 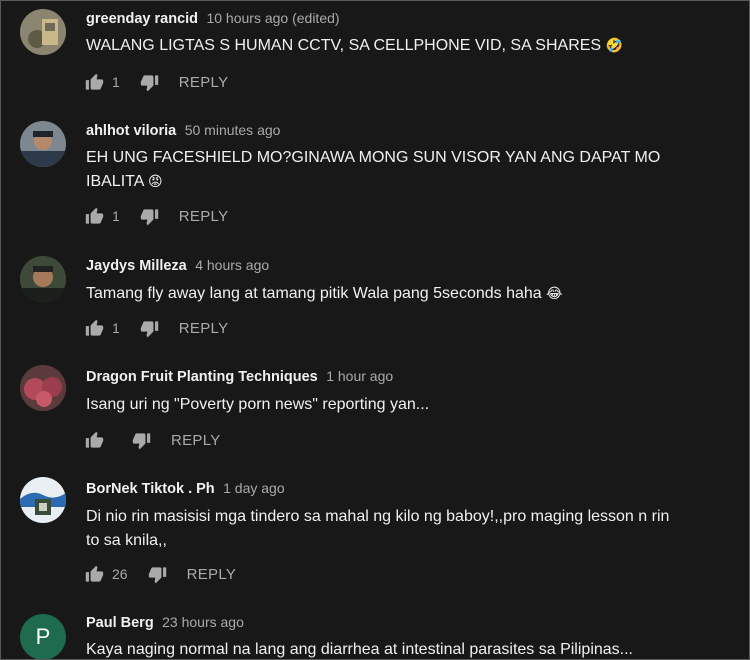 I want to click on comment-author: Paul Berg, so click(x=120, y=623).